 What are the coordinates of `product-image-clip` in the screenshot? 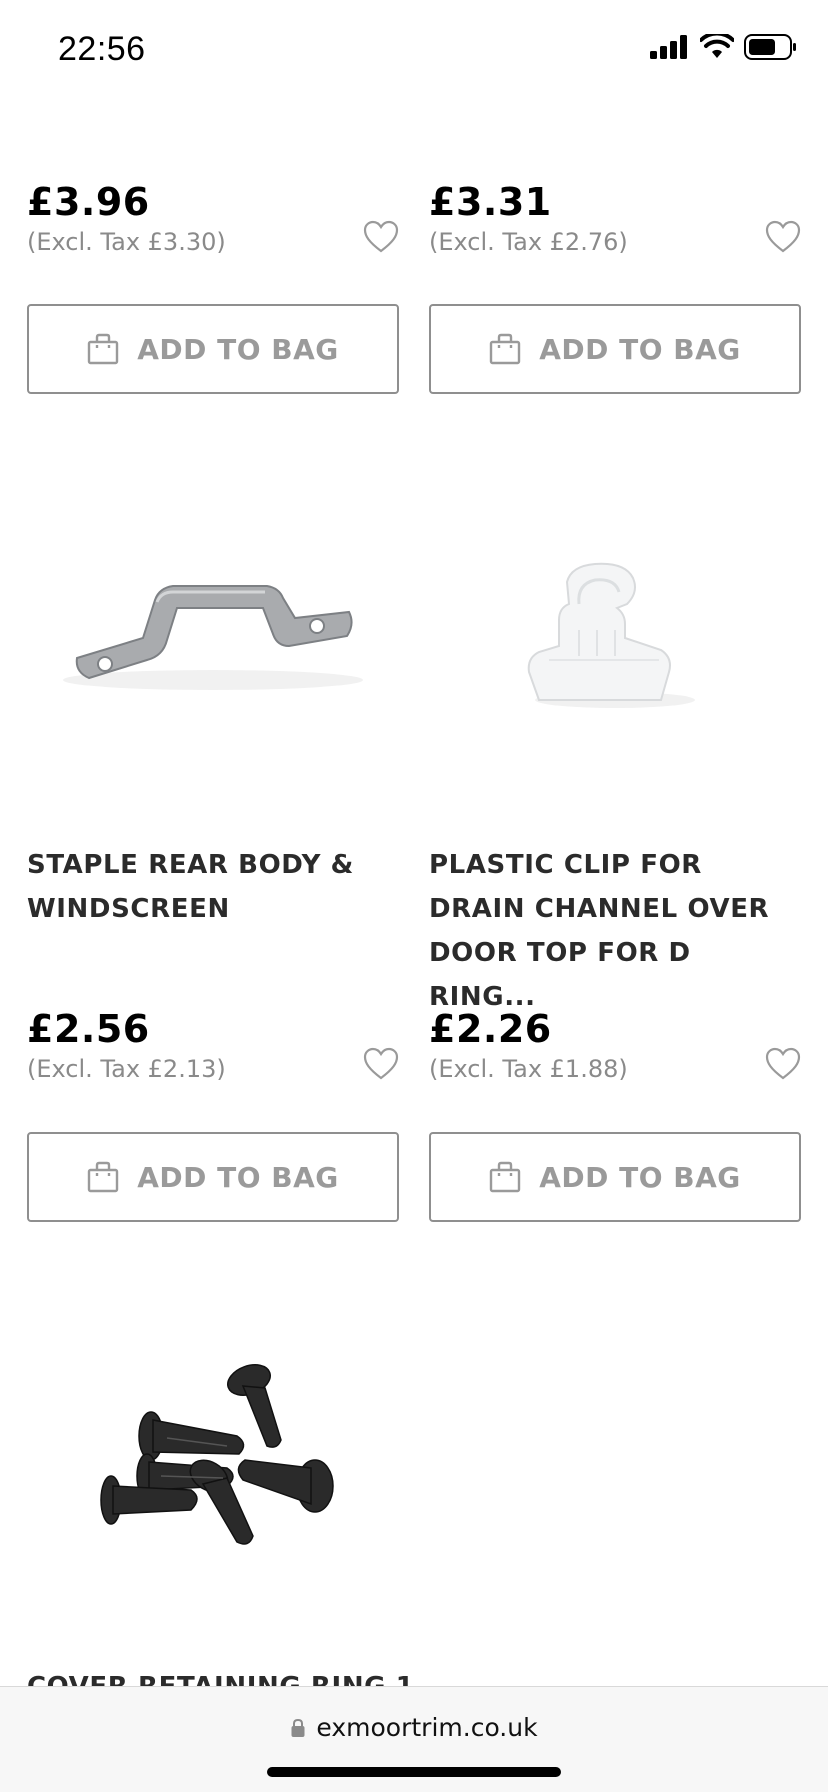 It's located at (615, 640).